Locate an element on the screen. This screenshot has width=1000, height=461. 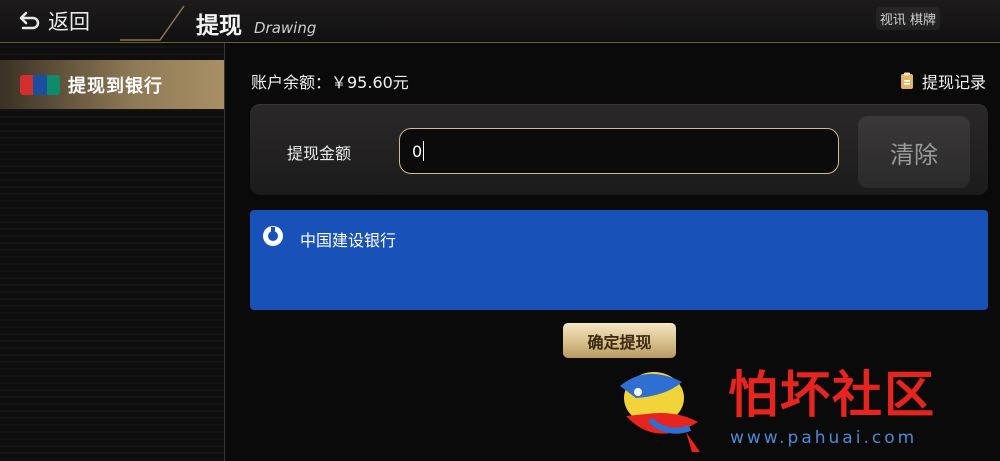
account-balance: 账户余额：￥95.60元 is located at coordinates (330, 82).